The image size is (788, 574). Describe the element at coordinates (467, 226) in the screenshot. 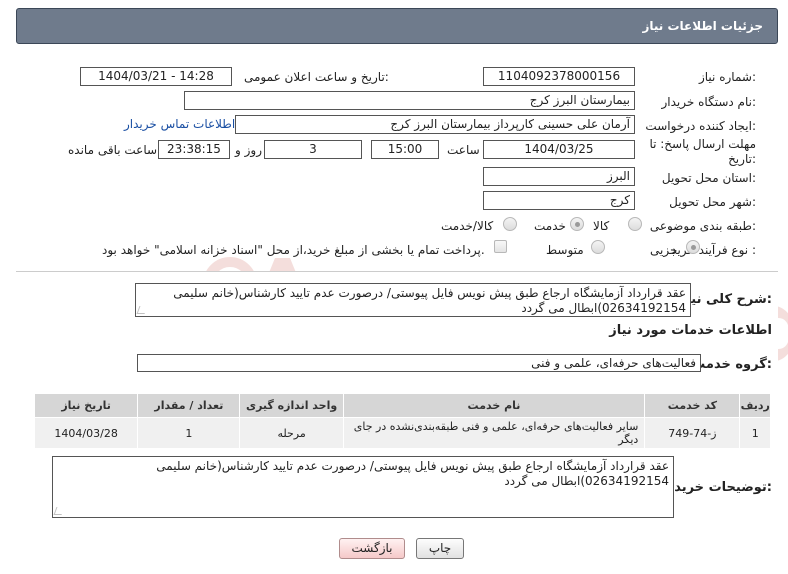

I see `category-option-goods-service: کالا/خدمت` at that location.